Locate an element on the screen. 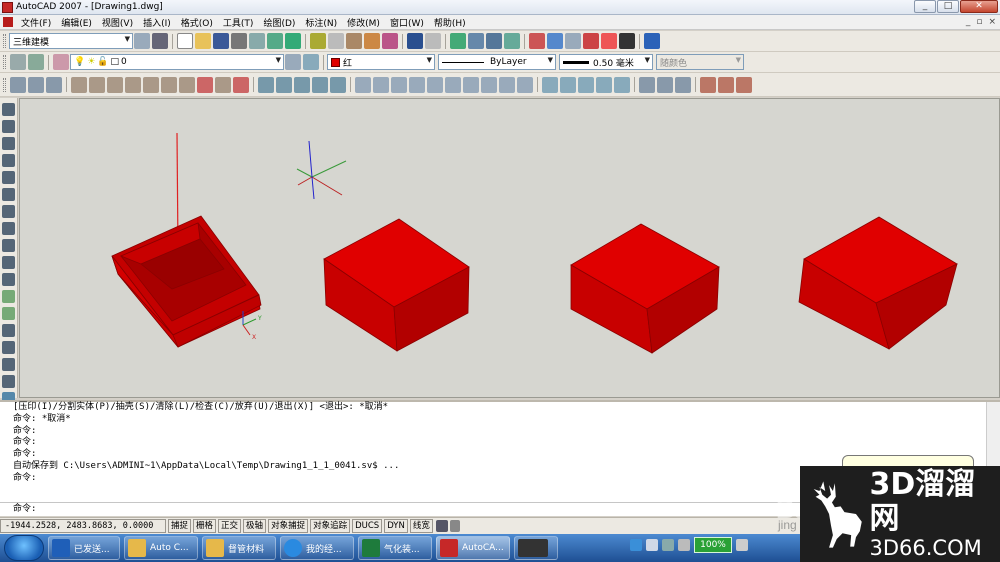  grid-toggle: 栅格 is located at coordinates (205, 526).